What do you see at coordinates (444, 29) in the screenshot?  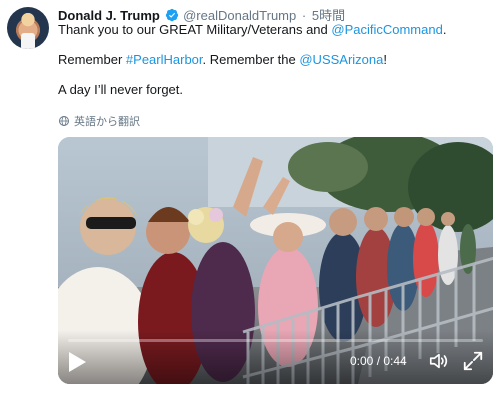 I see `text-segment: .` at bounding box center [444, 29].